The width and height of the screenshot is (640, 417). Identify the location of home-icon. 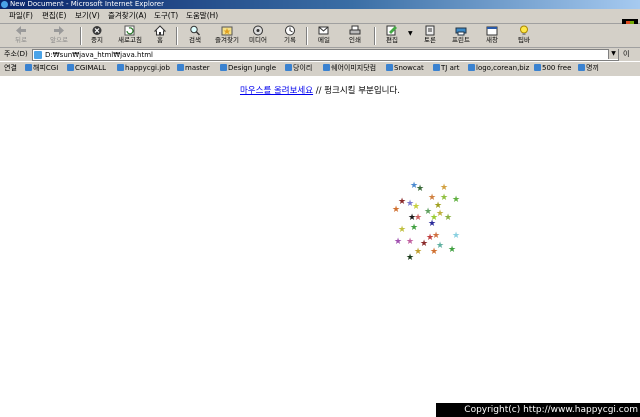
(160, 30).